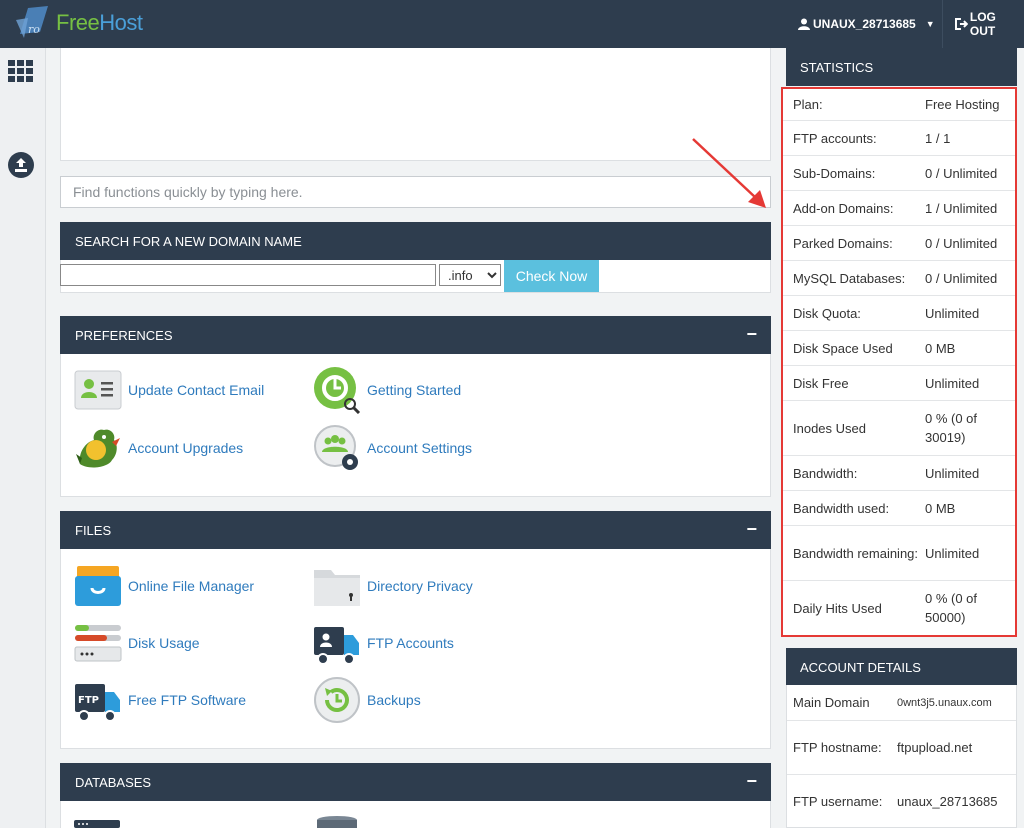 The image size is (1024, 828). What do you see at coordinates (899, 608) in the screenshot?
I see `stat-row: Daily Hits Used 0 % (0 of 50000)` at bounding box center [899, 608].